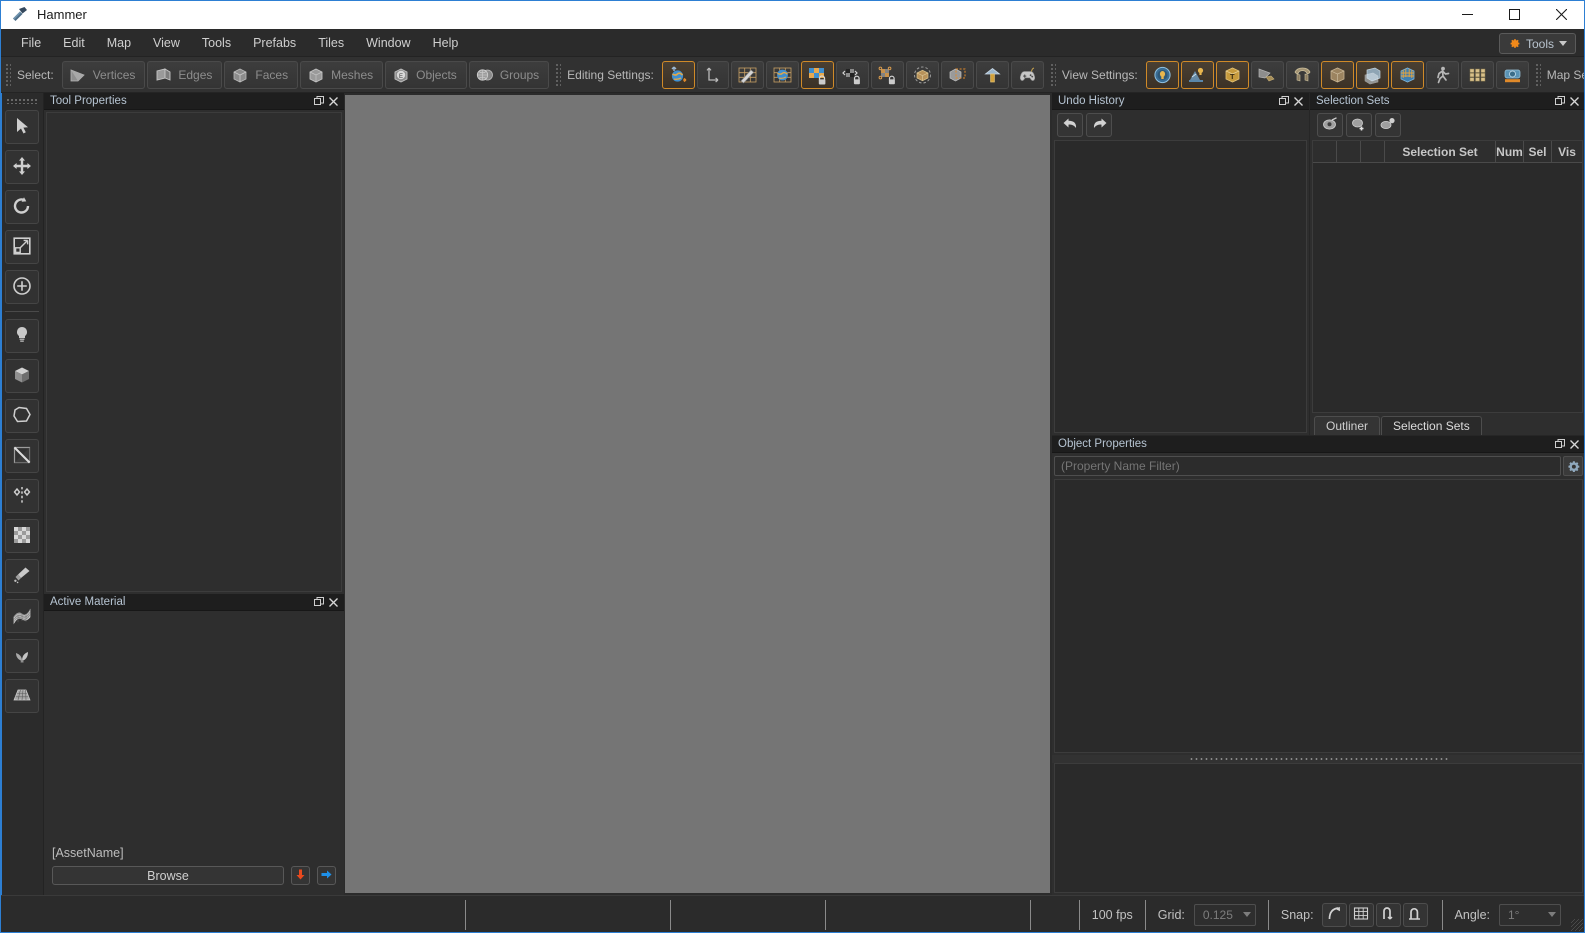 The height and width of the screenshot is (933, 1585). Describe the element at coordinates (1027, 74) in the screenshot. I see `gamepad-button` at that location.